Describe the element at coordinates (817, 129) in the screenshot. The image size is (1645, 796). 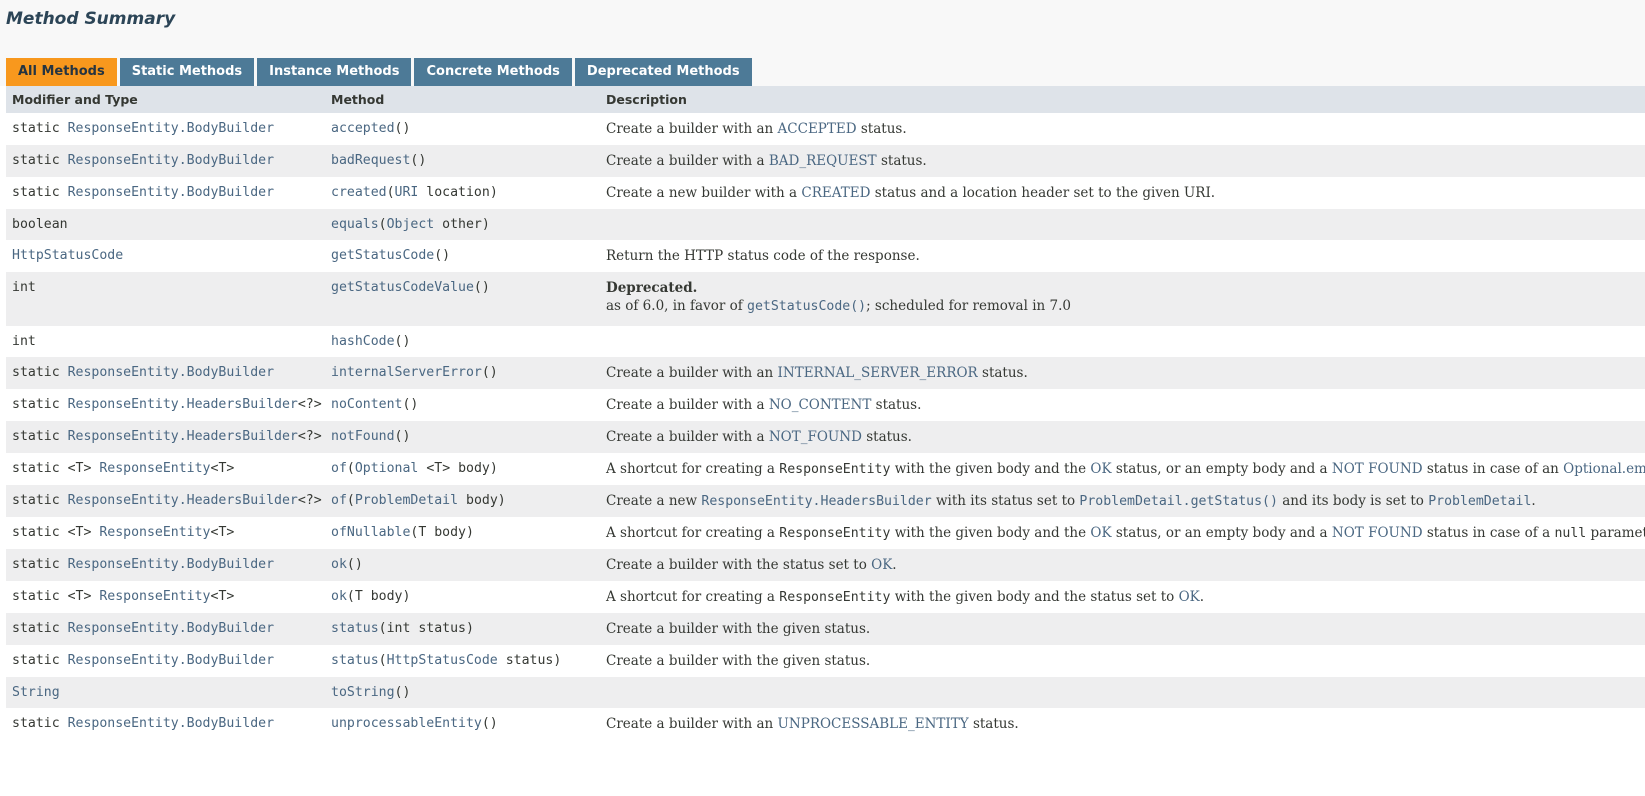
I see `description-link: ACCEPTED` at that location.